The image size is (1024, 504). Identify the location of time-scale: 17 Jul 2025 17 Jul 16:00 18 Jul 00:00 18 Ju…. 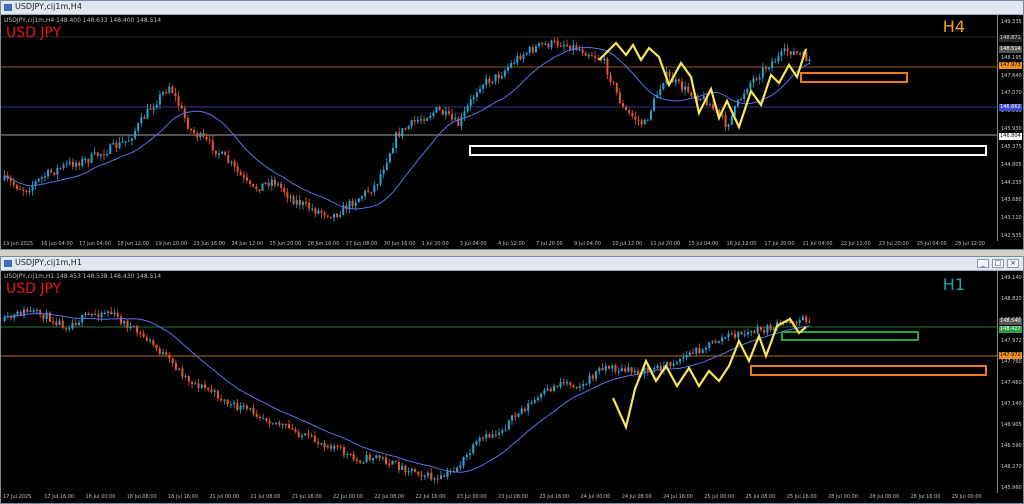
(499, 498).